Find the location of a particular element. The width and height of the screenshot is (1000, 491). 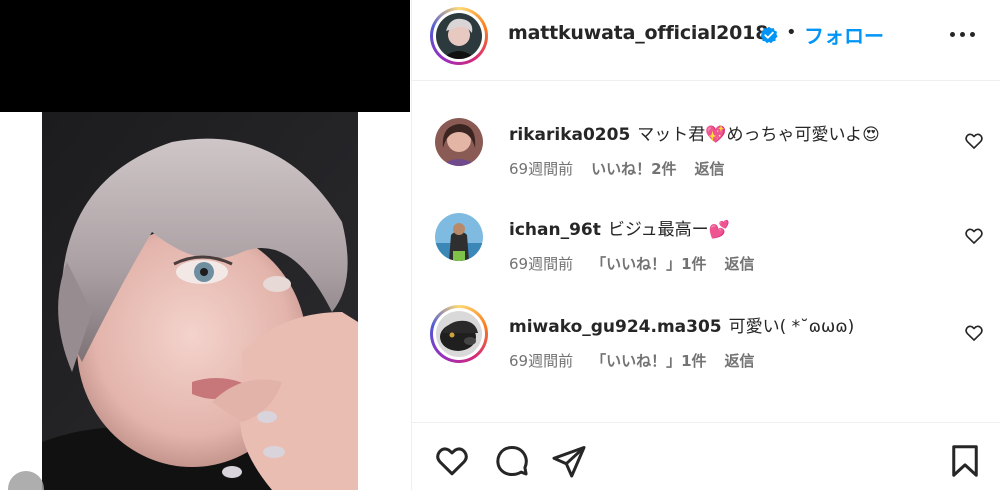

verified-badge-icon is located at coordinates (769, 35).